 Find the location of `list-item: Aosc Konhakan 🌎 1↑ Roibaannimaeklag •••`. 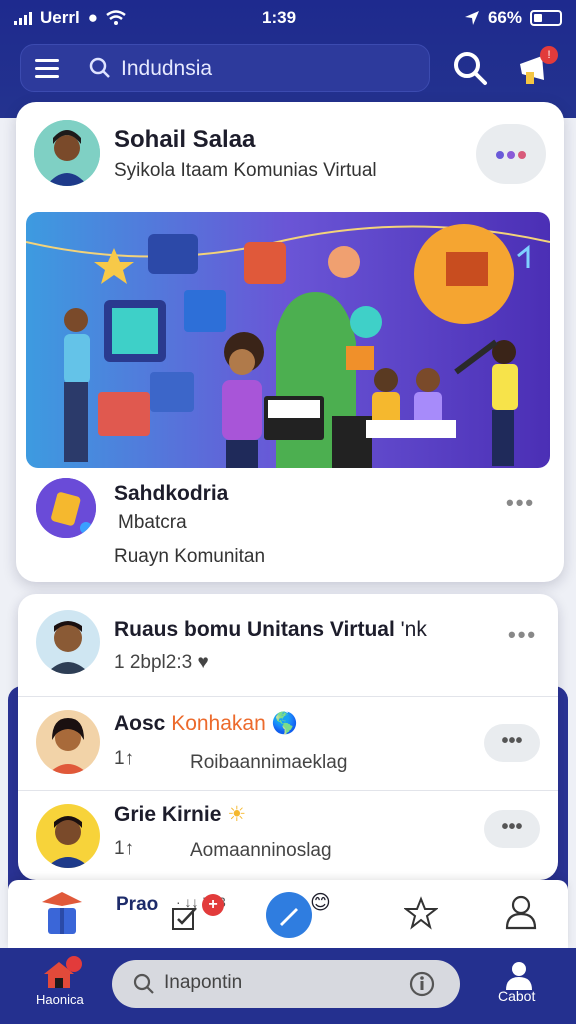

list-item: Aosc Konhakan 🌎 1↑ Roibaannimaeklag ••• is located at coordinates (288, 744).